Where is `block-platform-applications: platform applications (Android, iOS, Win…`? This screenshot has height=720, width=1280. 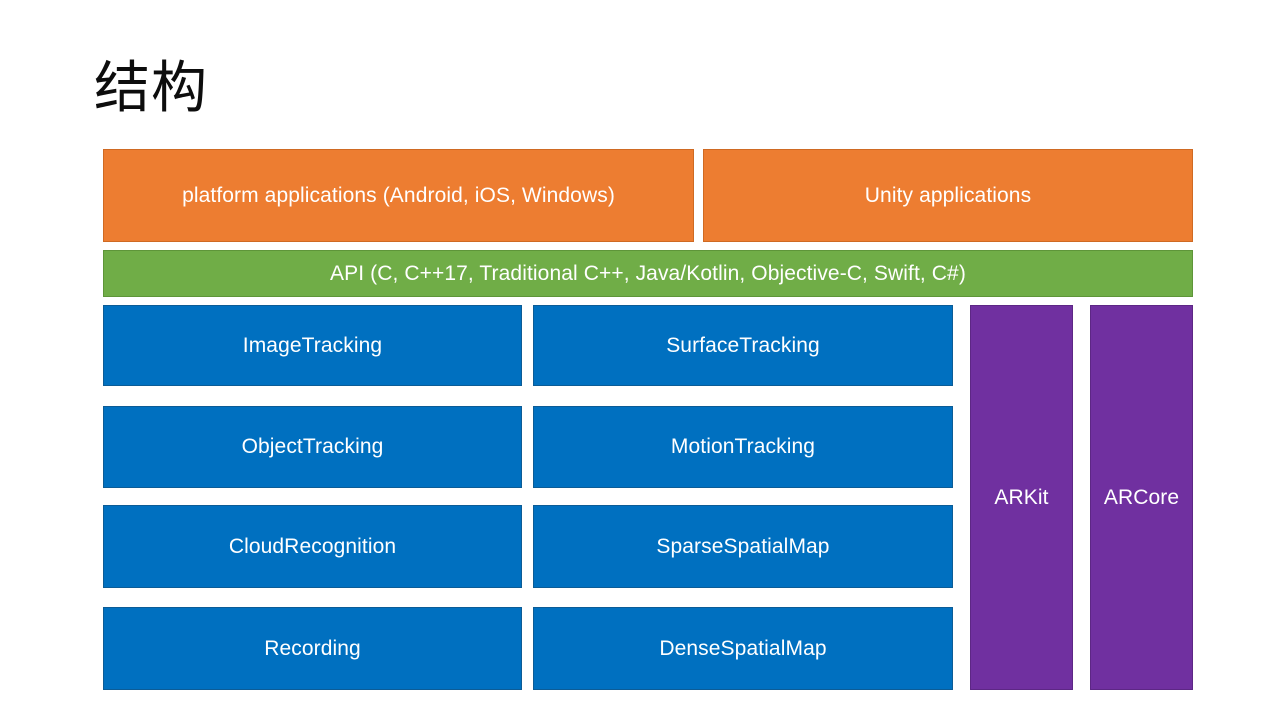 block-platform-applications: platform applications (Android, iOS, Win… is located at coordinates (398, 195).